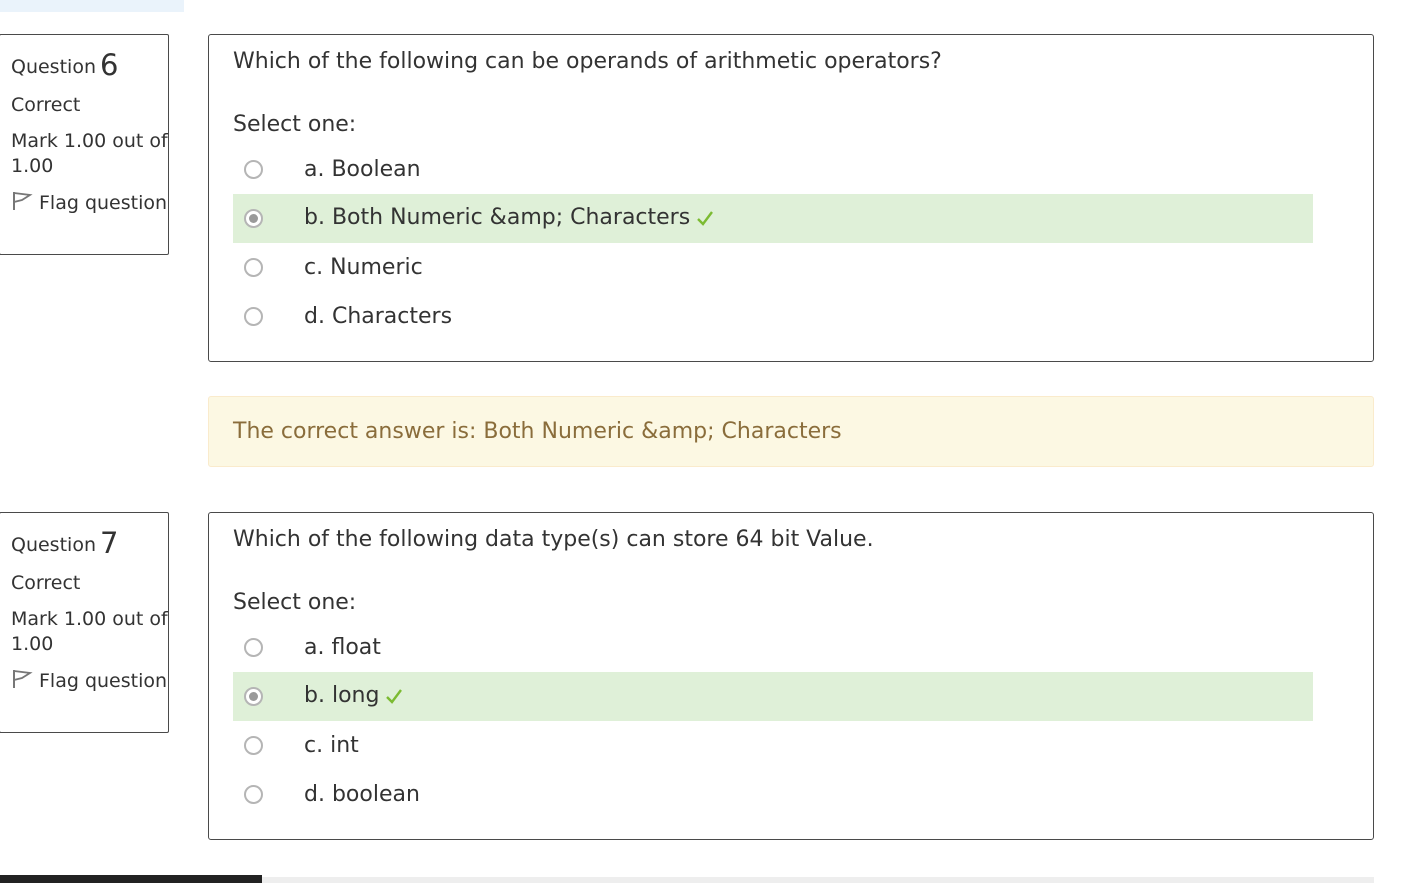 The image size is (1424, 883). What do you see at coordinates (342, 647) in the screenshot?
I see `answer-label: a. float` at bounding box center [342, 647].